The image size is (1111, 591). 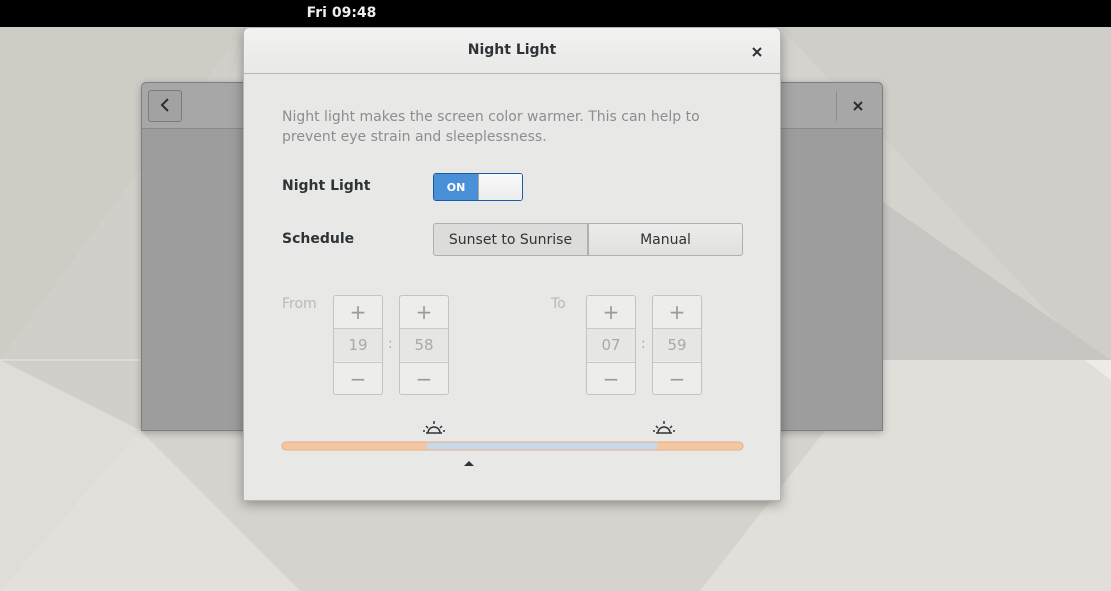 I want to click on schedule-label: Schedule, so click(x=318, y=239).